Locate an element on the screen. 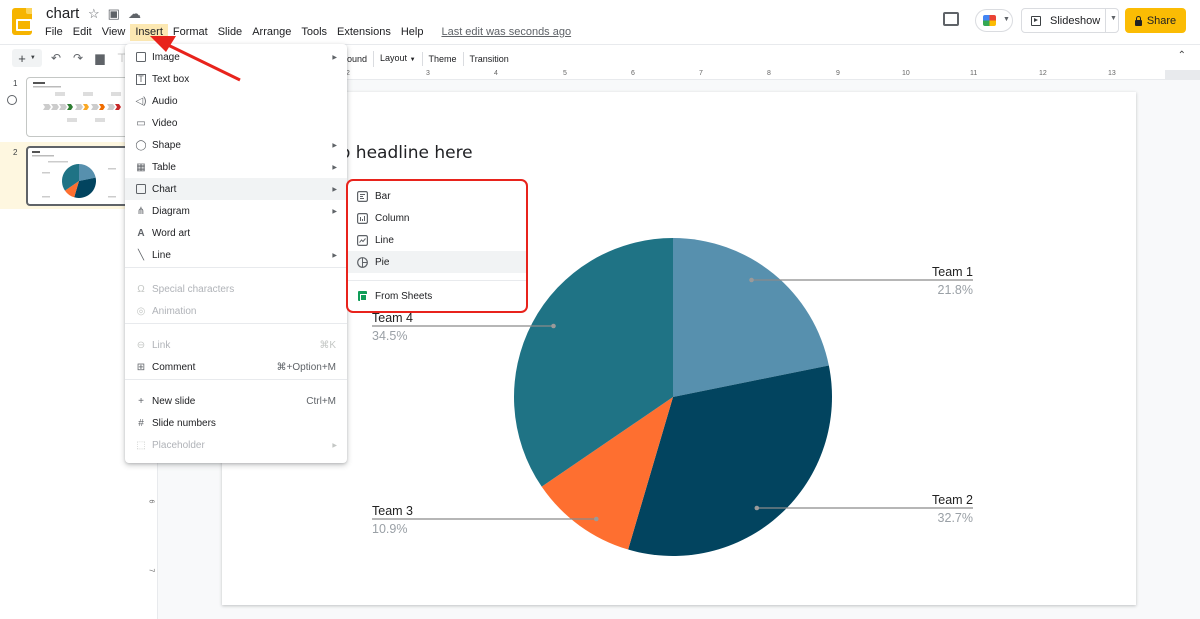 The height and width of the screenshot is (619, 1200). slice-label-name: Team 4 is located at coordinates (392, 318).